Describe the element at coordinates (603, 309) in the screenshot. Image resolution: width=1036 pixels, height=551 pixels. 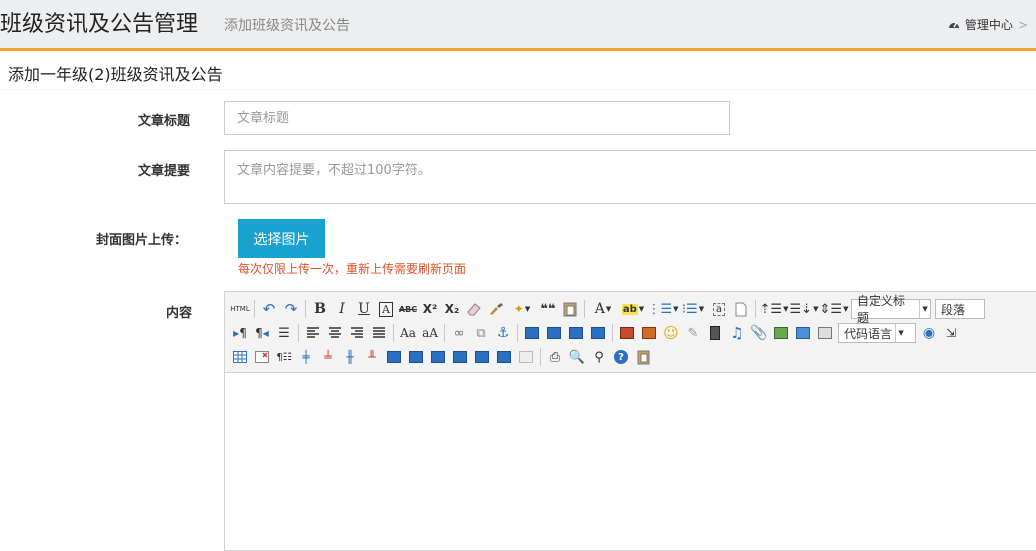
I see `font-color-icon: A ▼` at that location.